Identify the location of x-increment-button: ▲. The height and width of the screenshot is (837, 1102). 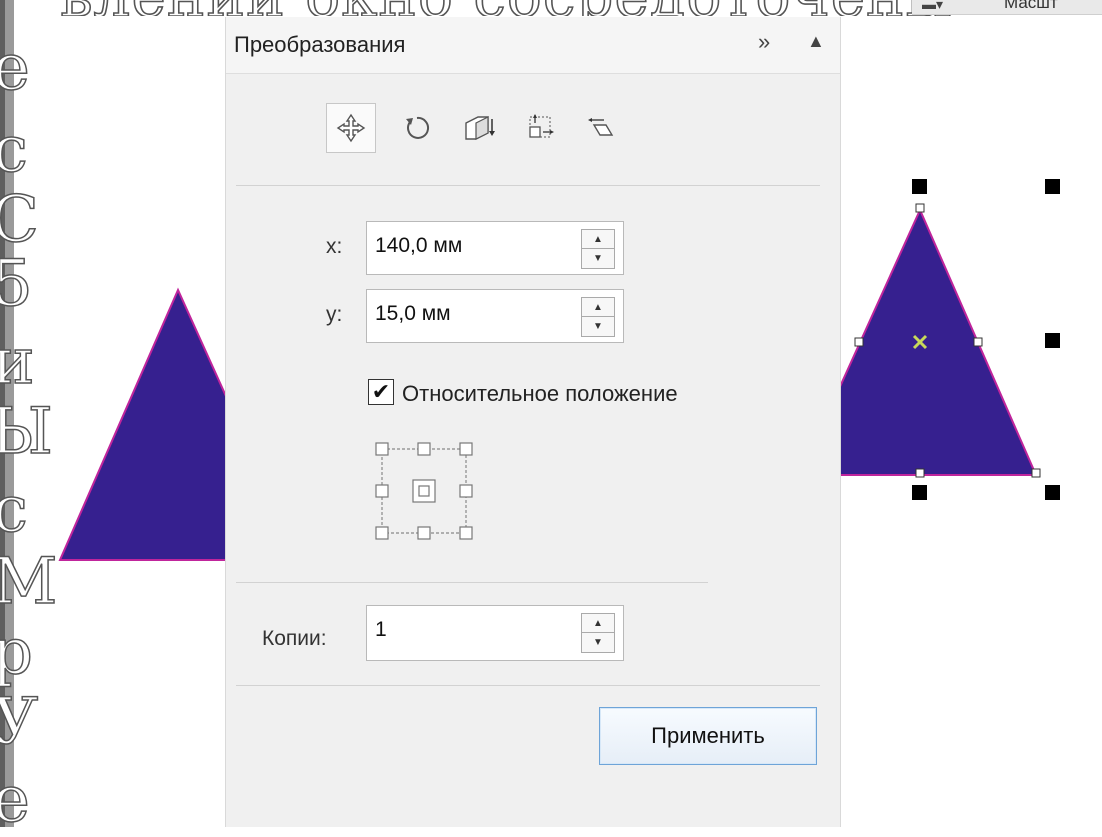
(598, 239).